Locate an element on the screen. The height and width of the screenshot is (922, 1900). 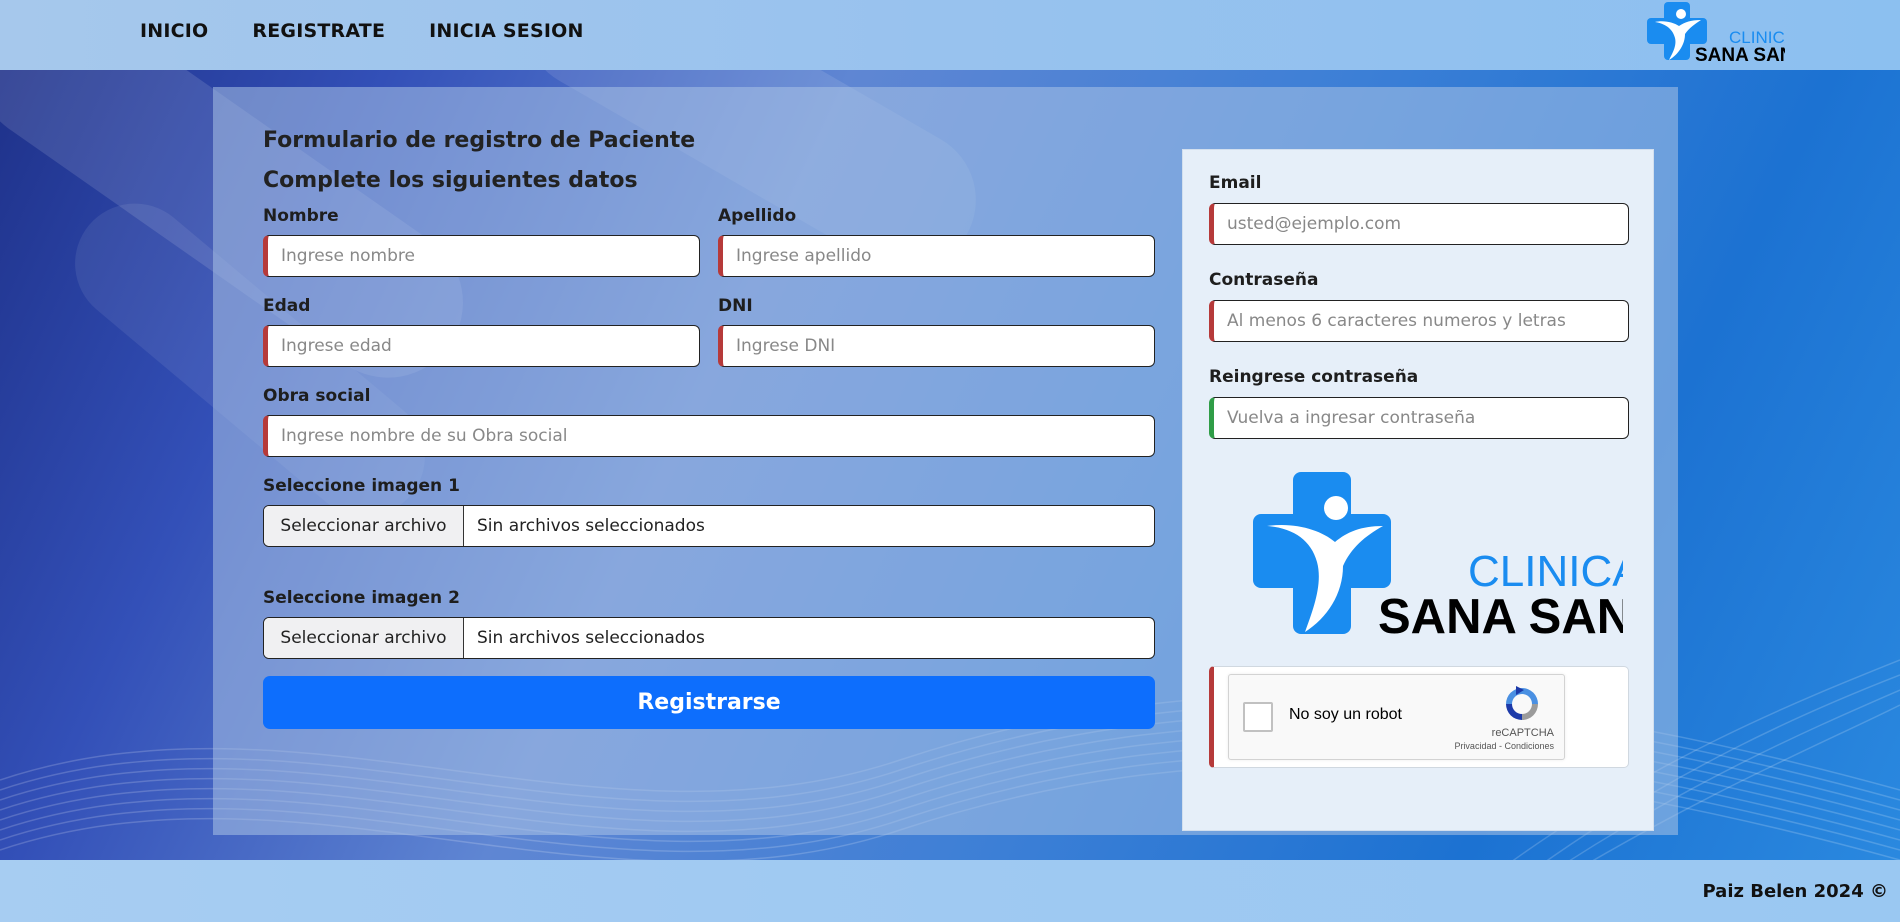
dni-input: Ingrese DNI is located at coordinates (936, 346).